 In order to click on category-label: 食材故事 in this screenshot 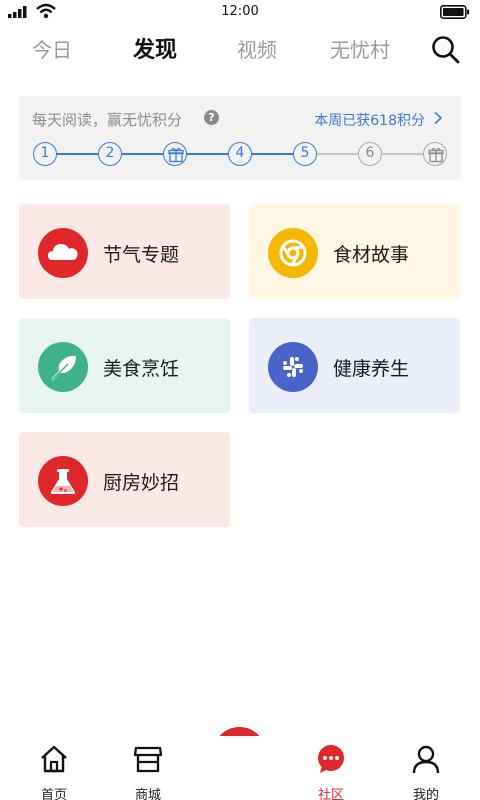, I will do `click(371, 255)`.